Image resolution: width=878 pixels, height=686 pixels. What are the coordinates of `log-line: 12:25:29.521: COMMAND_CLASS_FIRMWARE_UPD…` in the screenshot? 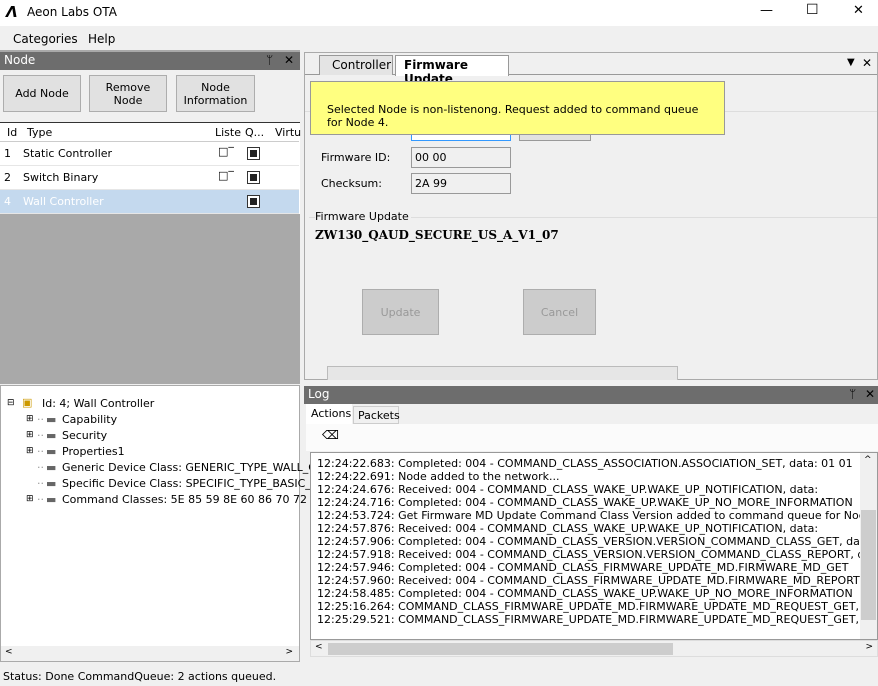 It's located at (597, 619).